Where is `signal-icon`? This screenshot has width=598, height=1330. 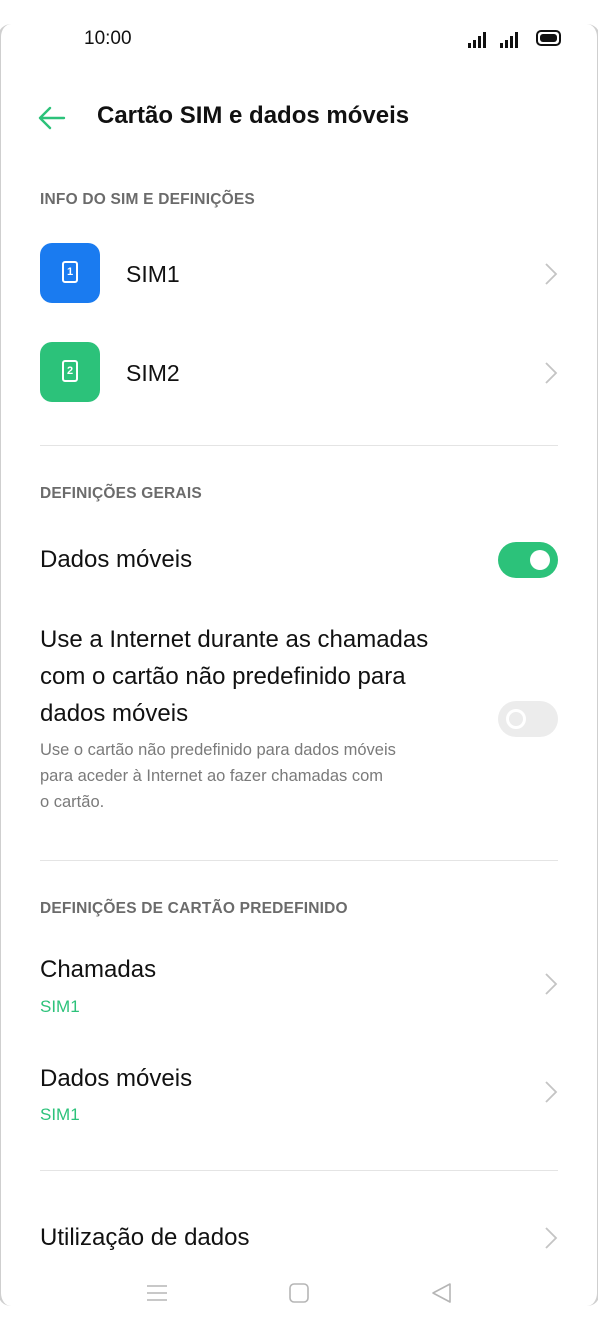 signal-icon is located at coordinates (477, 40).